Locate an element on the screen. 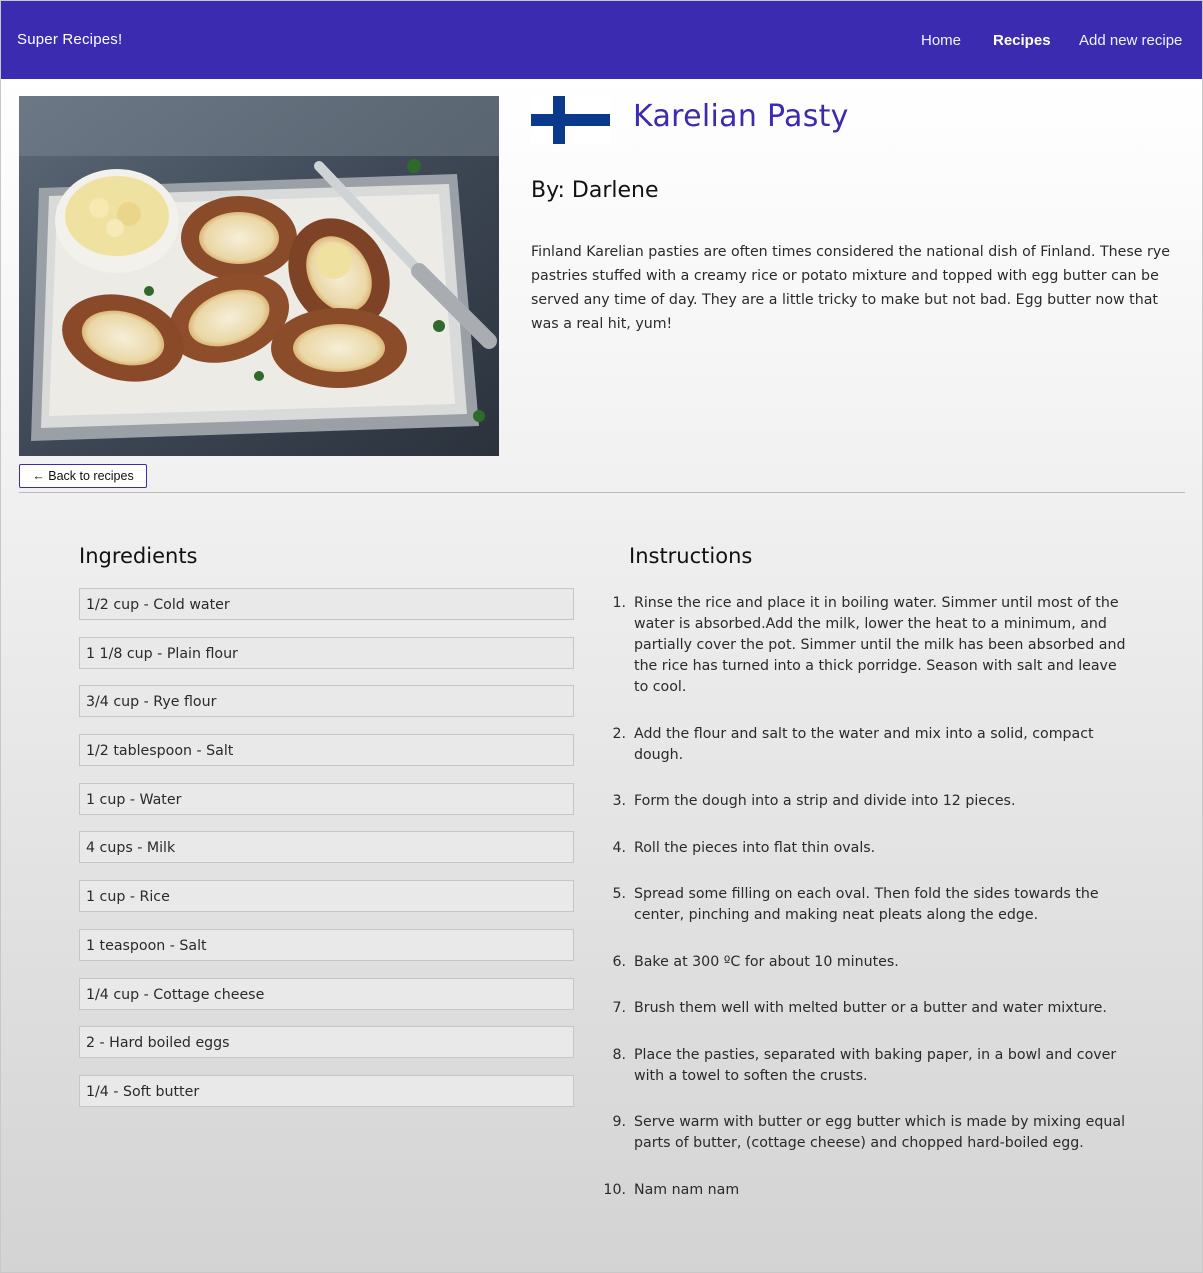 The image size is (1203, 1273). nav-add-recipe-link: Add new recipe is located at coordinates (1130, 40).